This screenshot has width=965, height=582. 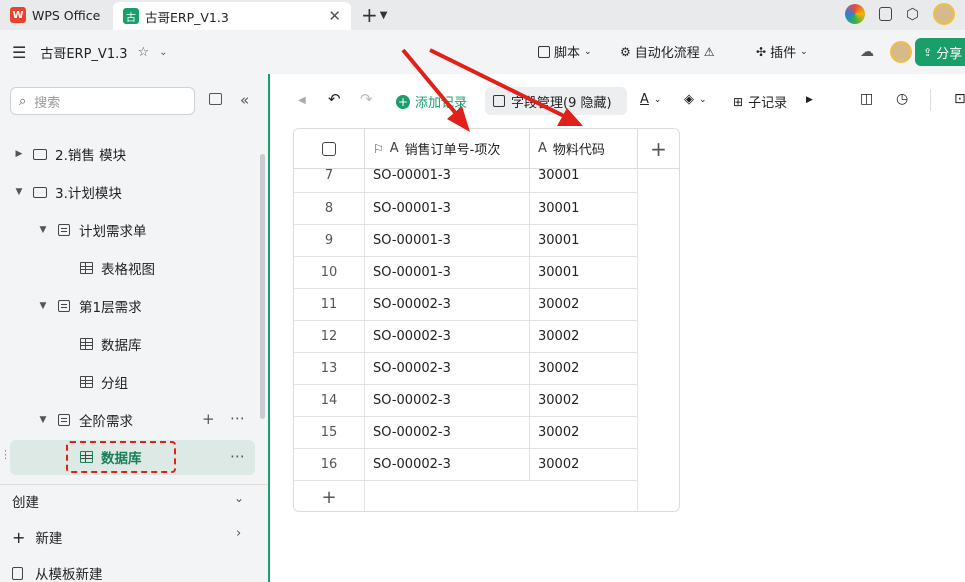 I want to click on create-section-header: 创建, so click(x=25, y=501).